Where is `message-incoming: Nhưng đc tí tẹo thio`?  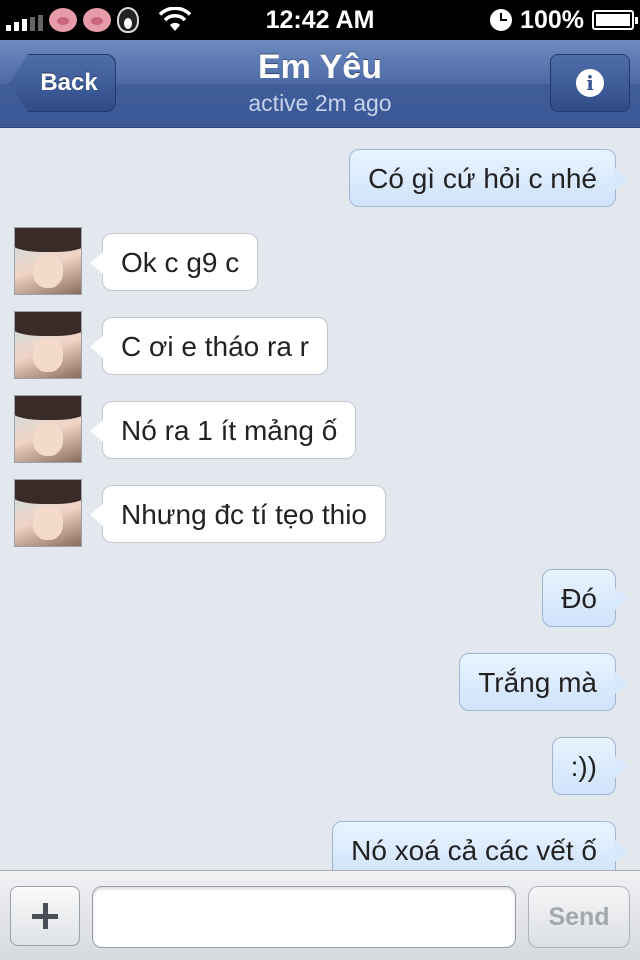
message-incoming: Nhưng đc tí tẹo thio is located at coordinates (200, 513).